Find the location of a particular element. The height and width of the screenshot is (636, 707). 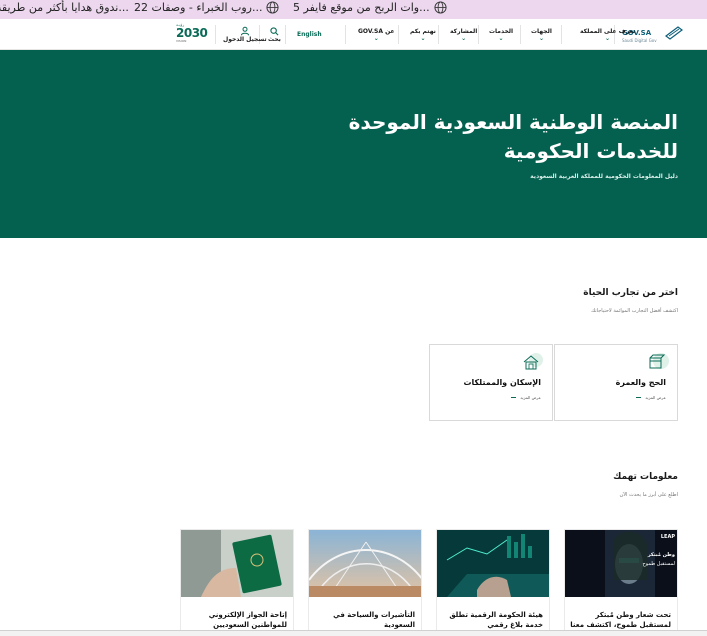

nav-item-about-kingdom: تعرف على المملكة ⌄ is located at coordinates (607, 34).